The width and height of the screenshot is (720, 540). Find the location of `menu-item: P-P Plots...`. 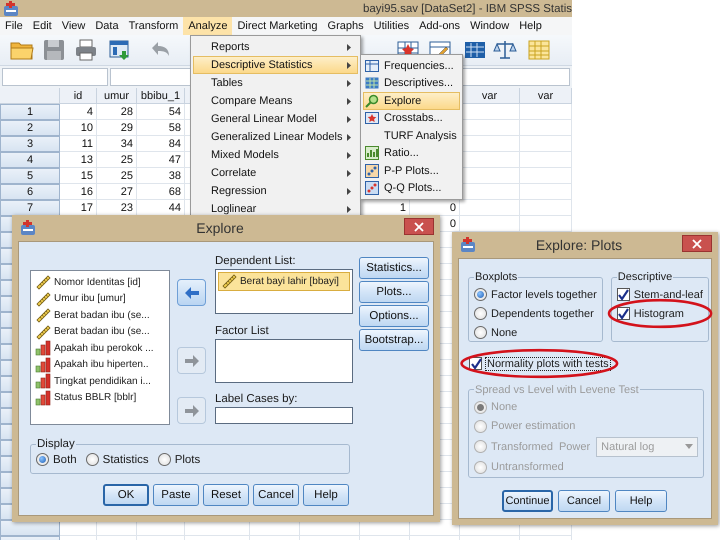

menu-item: P-P Plots... is located at coordinates (411, 171).